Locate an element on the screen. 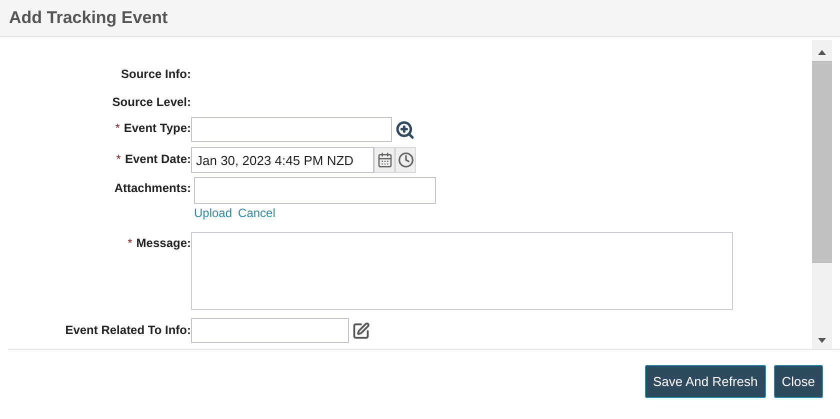  field-label: Source Level: is located at coordinates (151, 102).